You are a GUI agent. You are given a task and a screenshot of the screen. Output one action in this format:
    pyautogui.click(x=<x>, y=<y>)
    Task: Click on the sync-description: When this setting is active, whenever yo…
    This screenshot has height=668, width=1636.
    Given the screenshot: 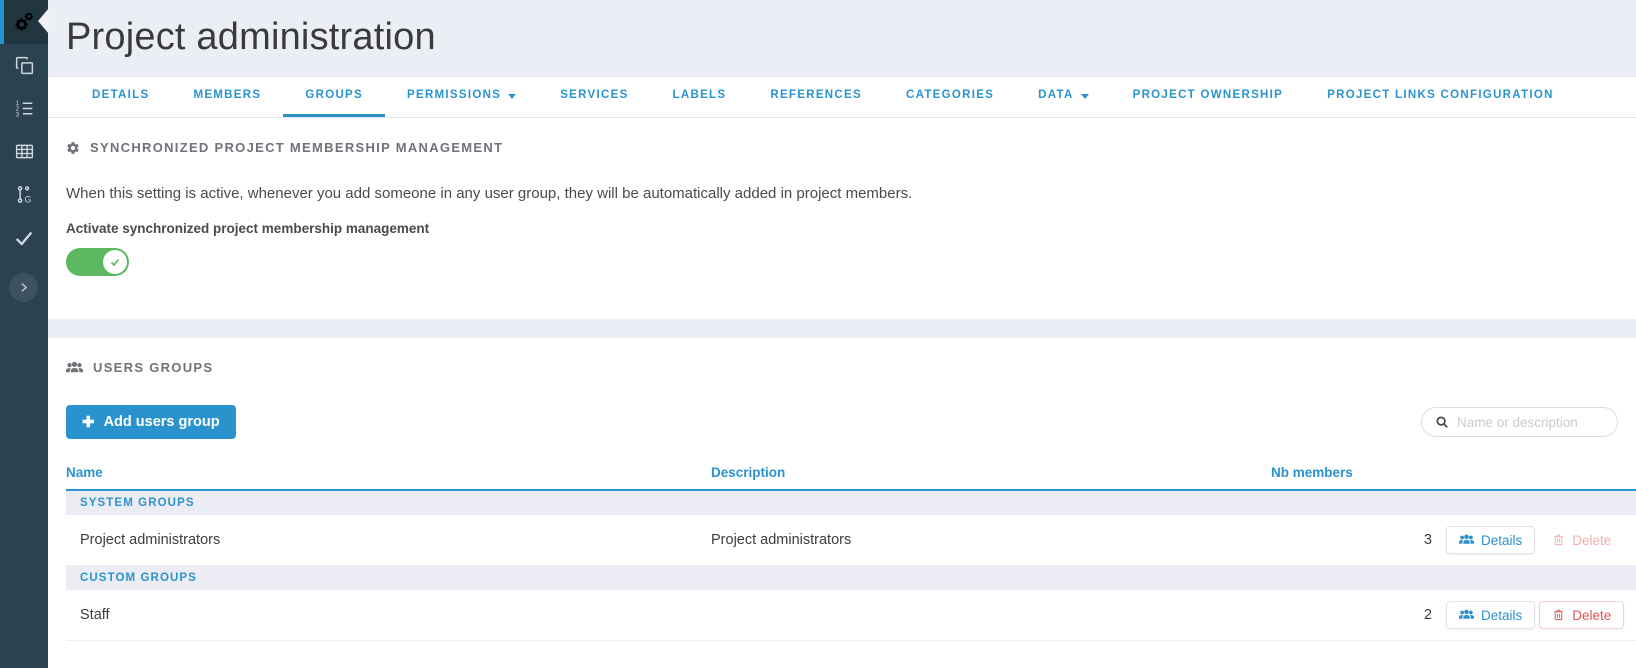 What is the action you would take?
    pyautogui.click(x=489, y=194)
    